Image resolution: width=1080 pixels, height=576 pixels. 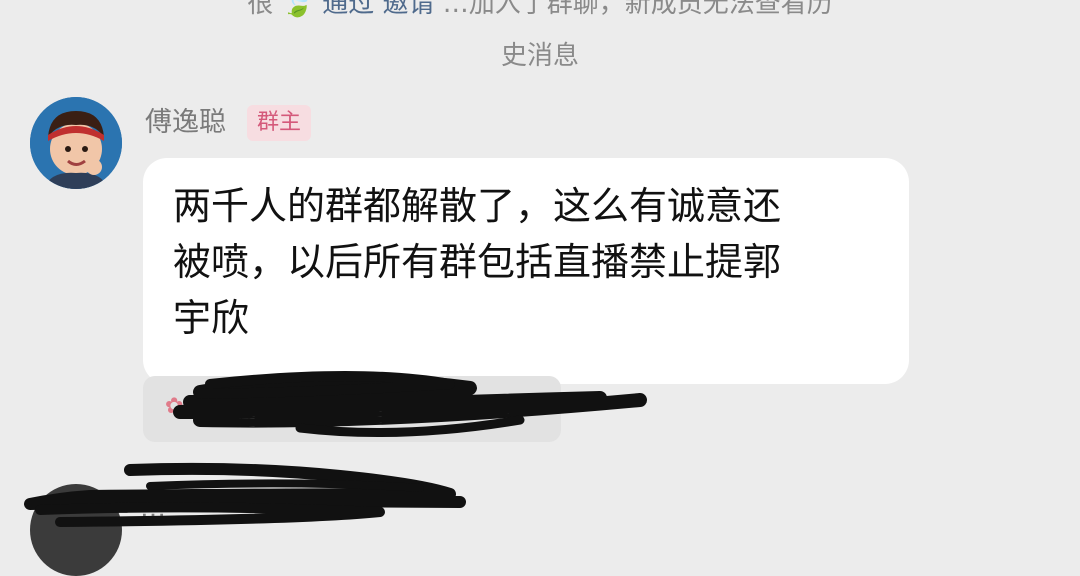 I want to click on system-notice-line2: 史消息, so click(x=539, y=56).